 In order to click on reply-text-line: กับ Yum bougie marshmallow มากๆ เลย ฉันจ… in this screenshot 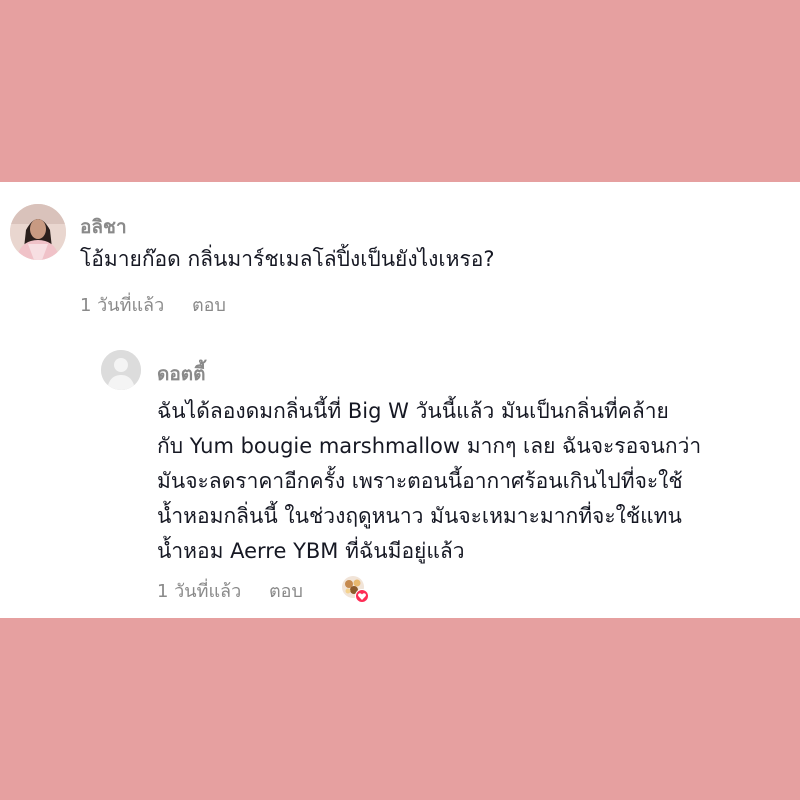, I will do `click(429, 446)`.